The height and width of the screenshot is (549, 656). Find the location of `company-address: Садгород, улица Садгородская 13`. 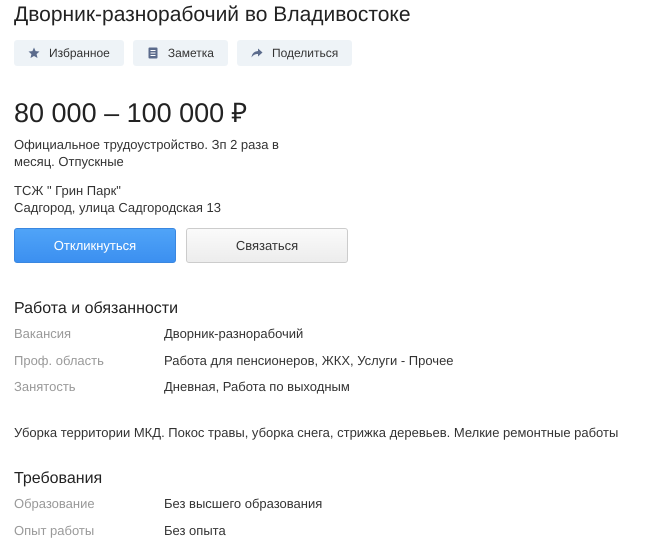

company-address: Садгород, улица Садгородская 13 is located at coordinates (118, 207).